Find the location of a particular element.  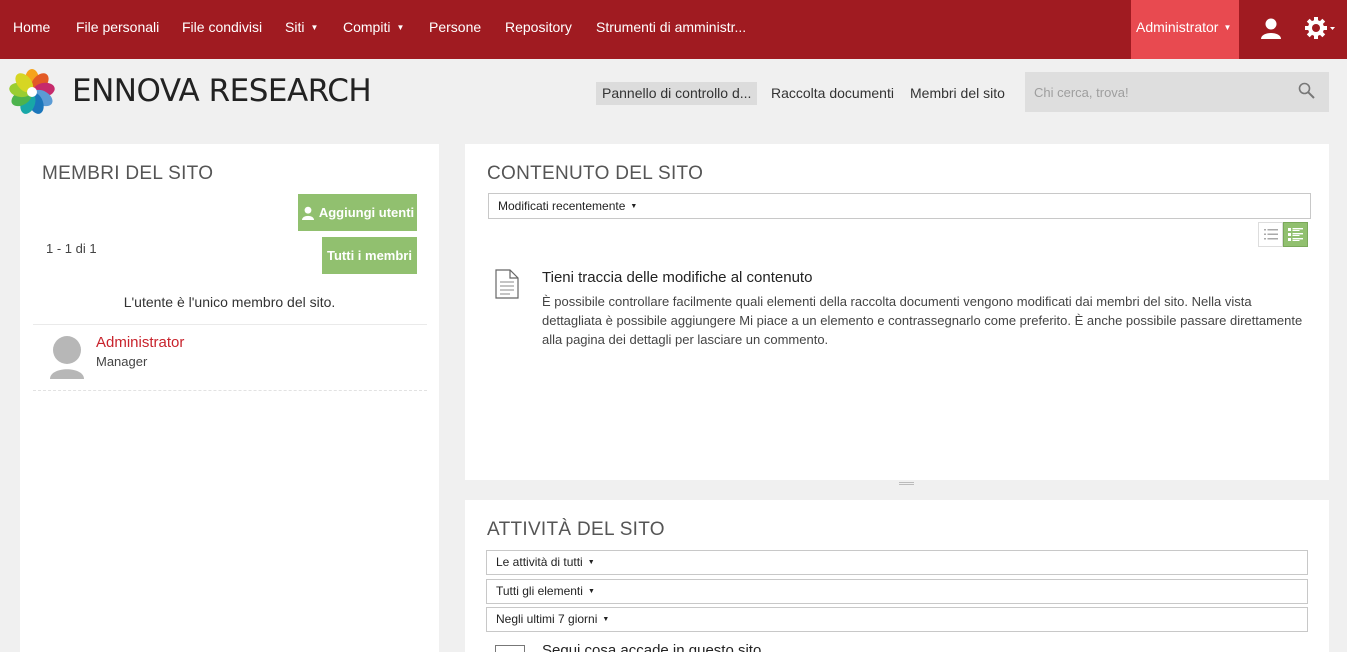

avatar is located at coordinates (67, 357).